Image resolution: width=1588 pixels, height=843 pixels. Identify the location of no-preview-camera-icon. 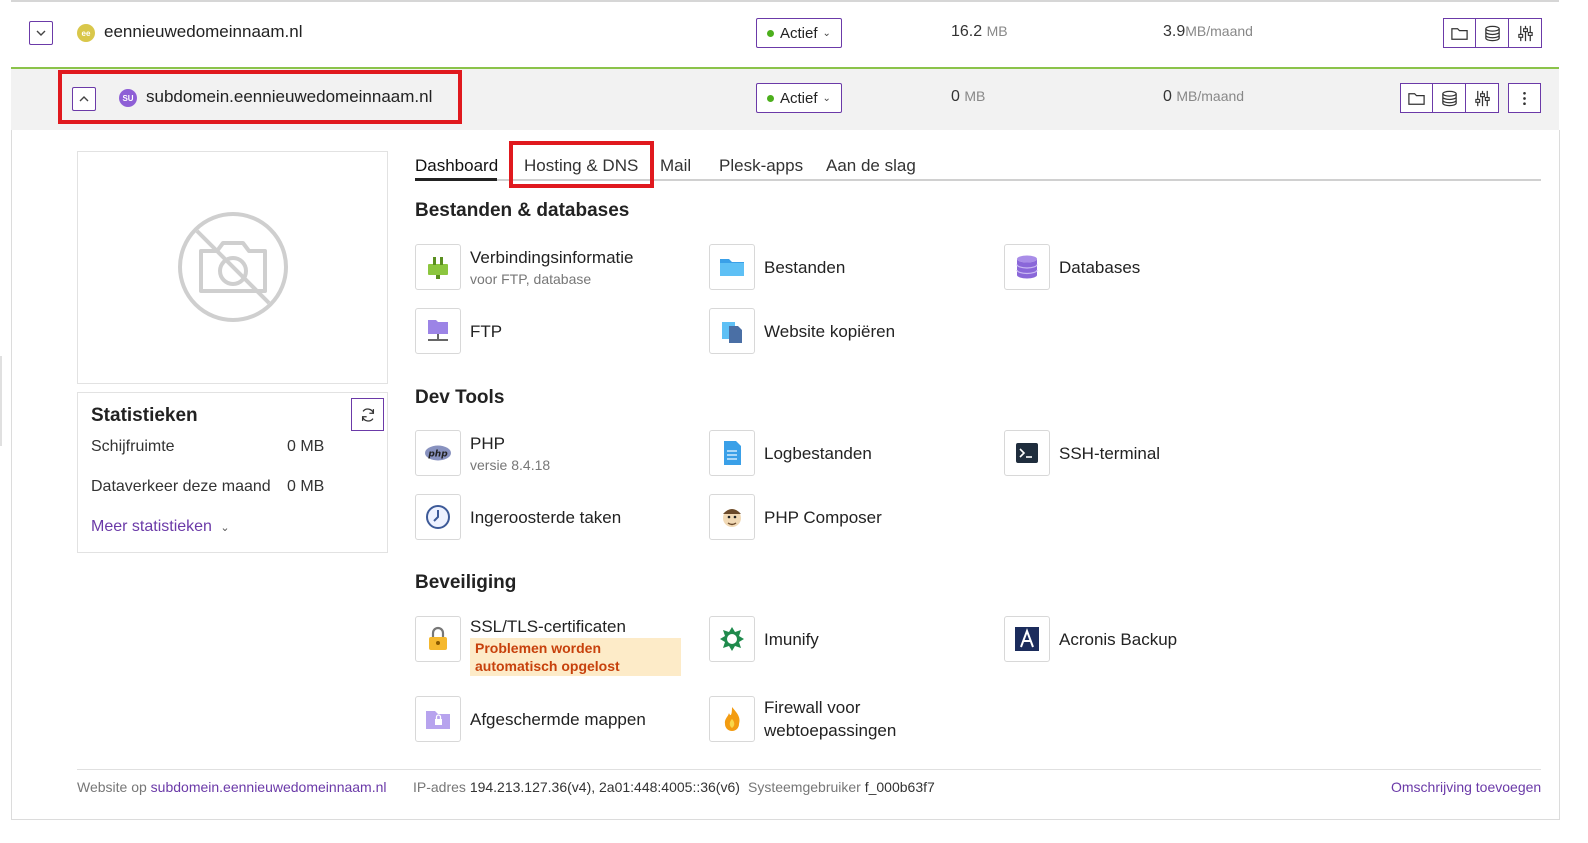
(233, 267).